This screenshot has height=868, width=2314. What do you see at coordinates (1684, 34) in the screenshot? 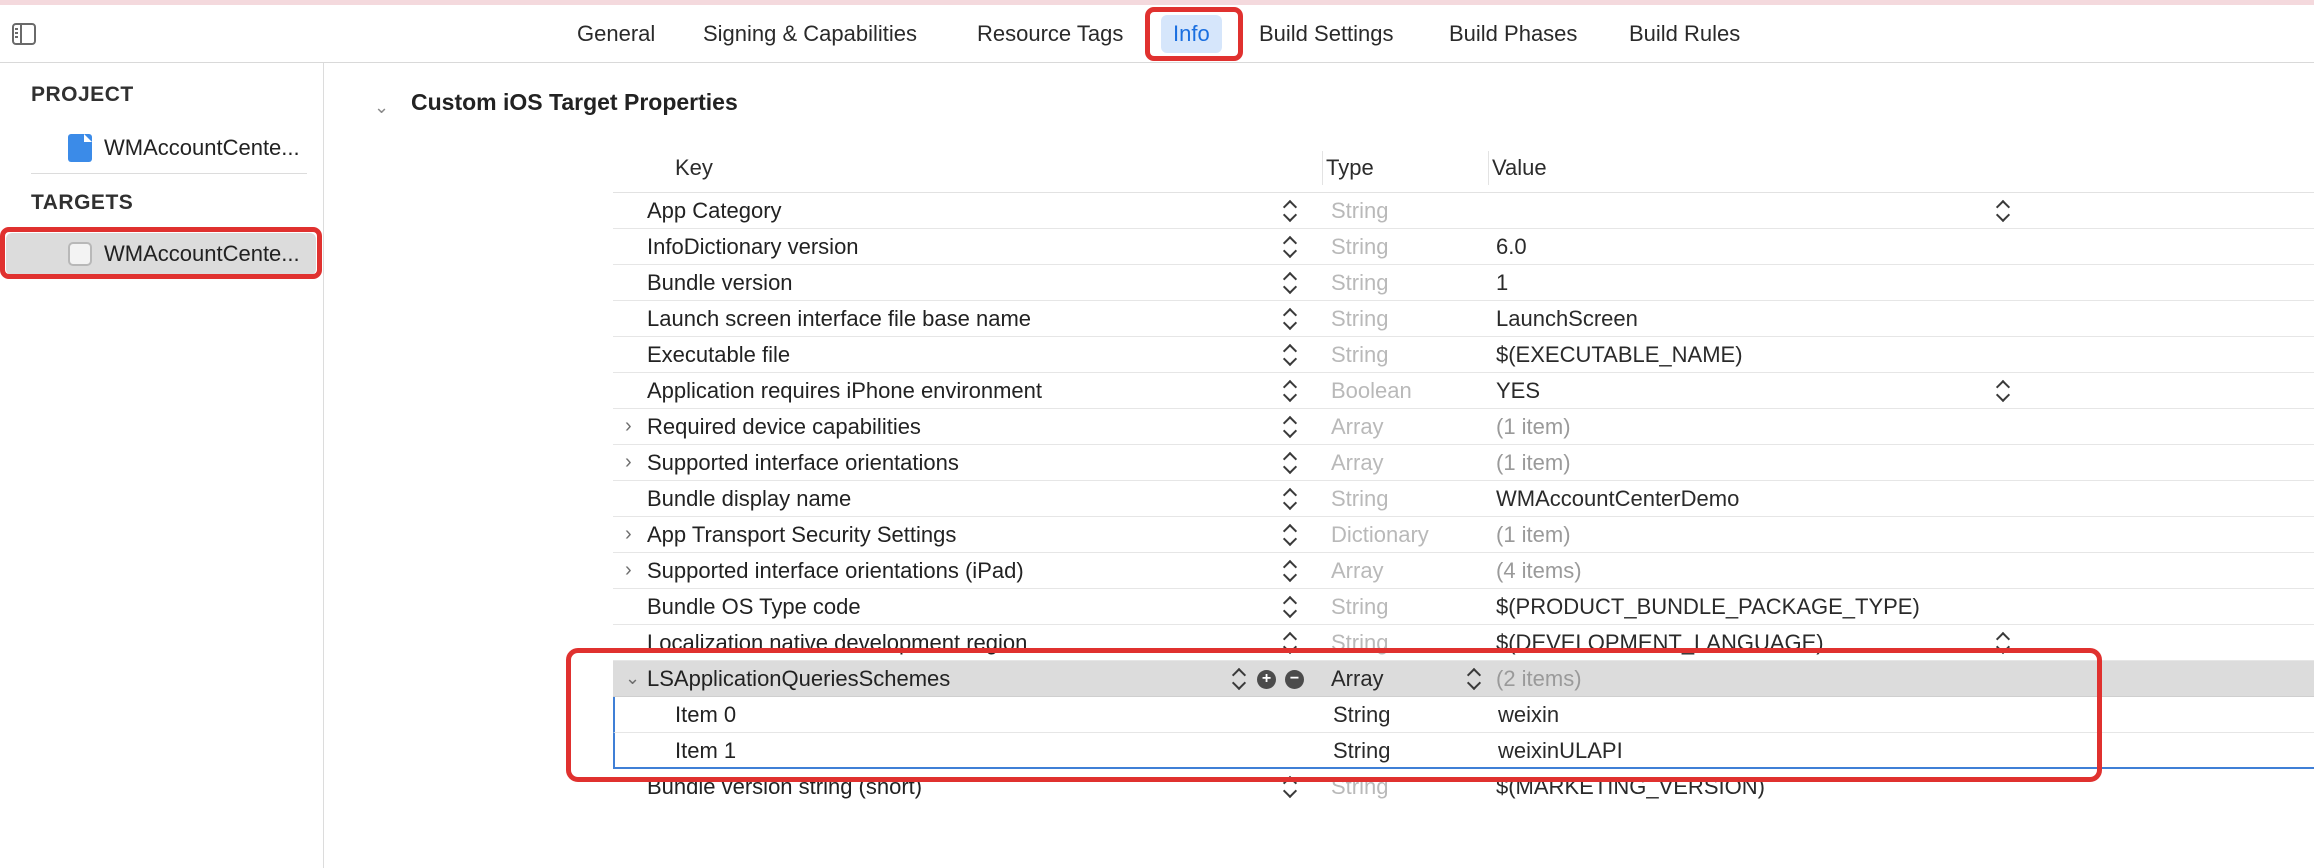
I see `tab-build-rules: Build Rules` at bounding box center [1684, 34].